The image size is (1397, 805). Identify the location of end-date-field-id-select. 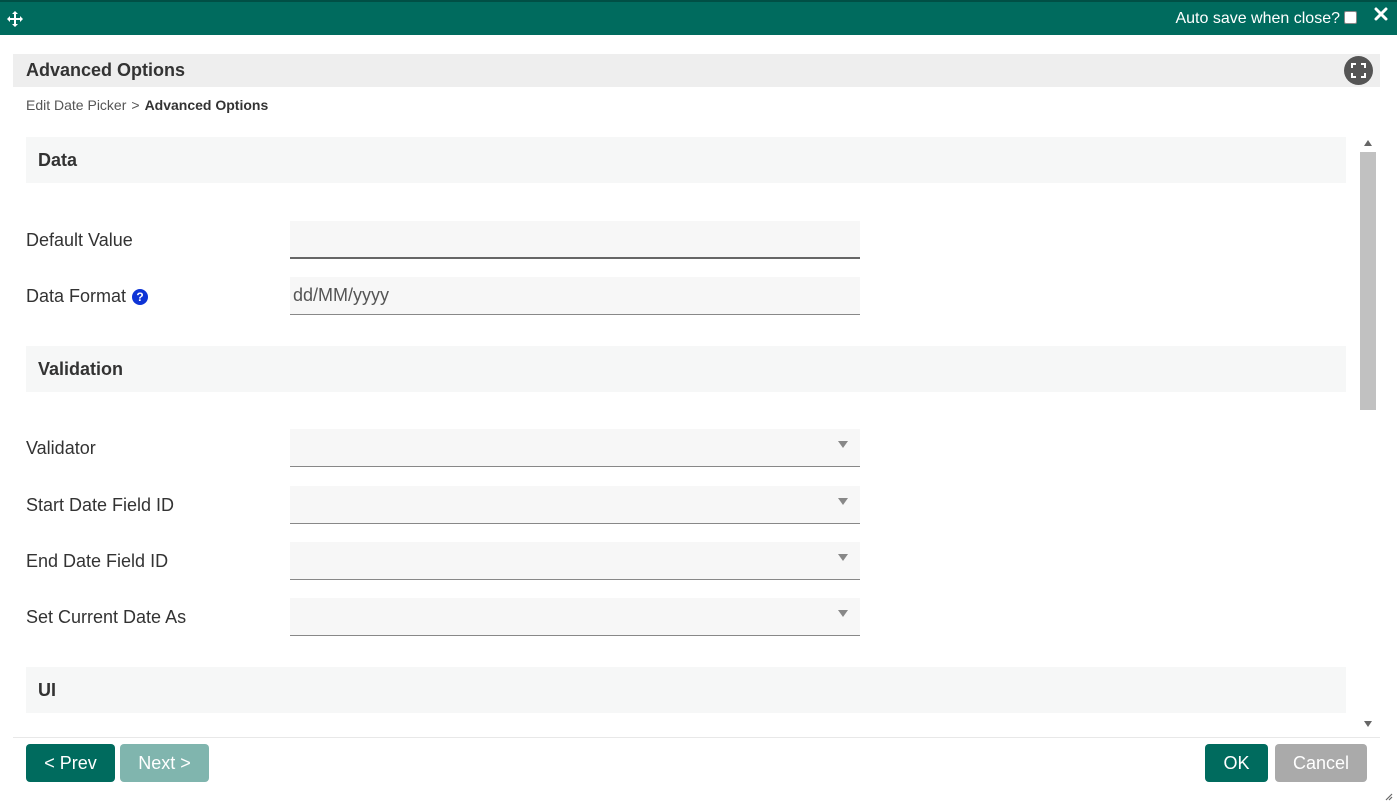
(575, 561).